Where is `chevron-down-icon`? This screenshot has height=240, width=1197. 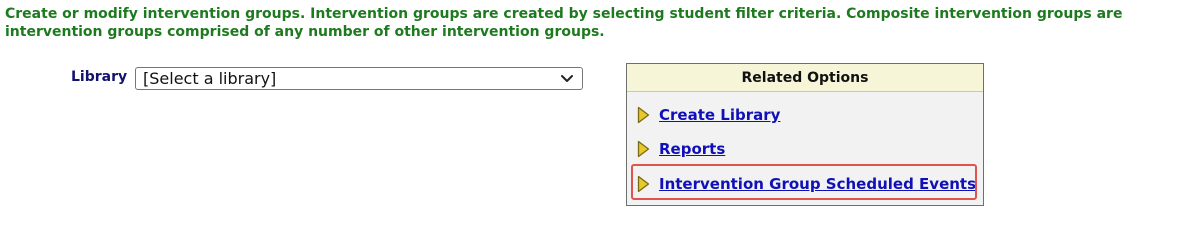
chevron-down-icon is located at coordinates (567, 78).